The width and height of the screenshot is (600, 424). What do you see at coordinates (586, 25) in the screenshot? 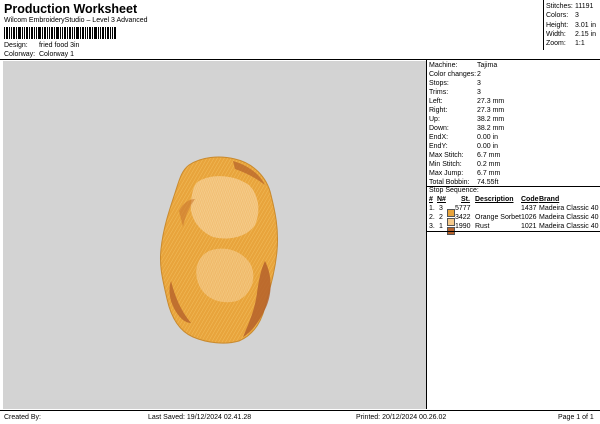
I see `stat-value: 3.01 in` at bounding box center [586, 25].